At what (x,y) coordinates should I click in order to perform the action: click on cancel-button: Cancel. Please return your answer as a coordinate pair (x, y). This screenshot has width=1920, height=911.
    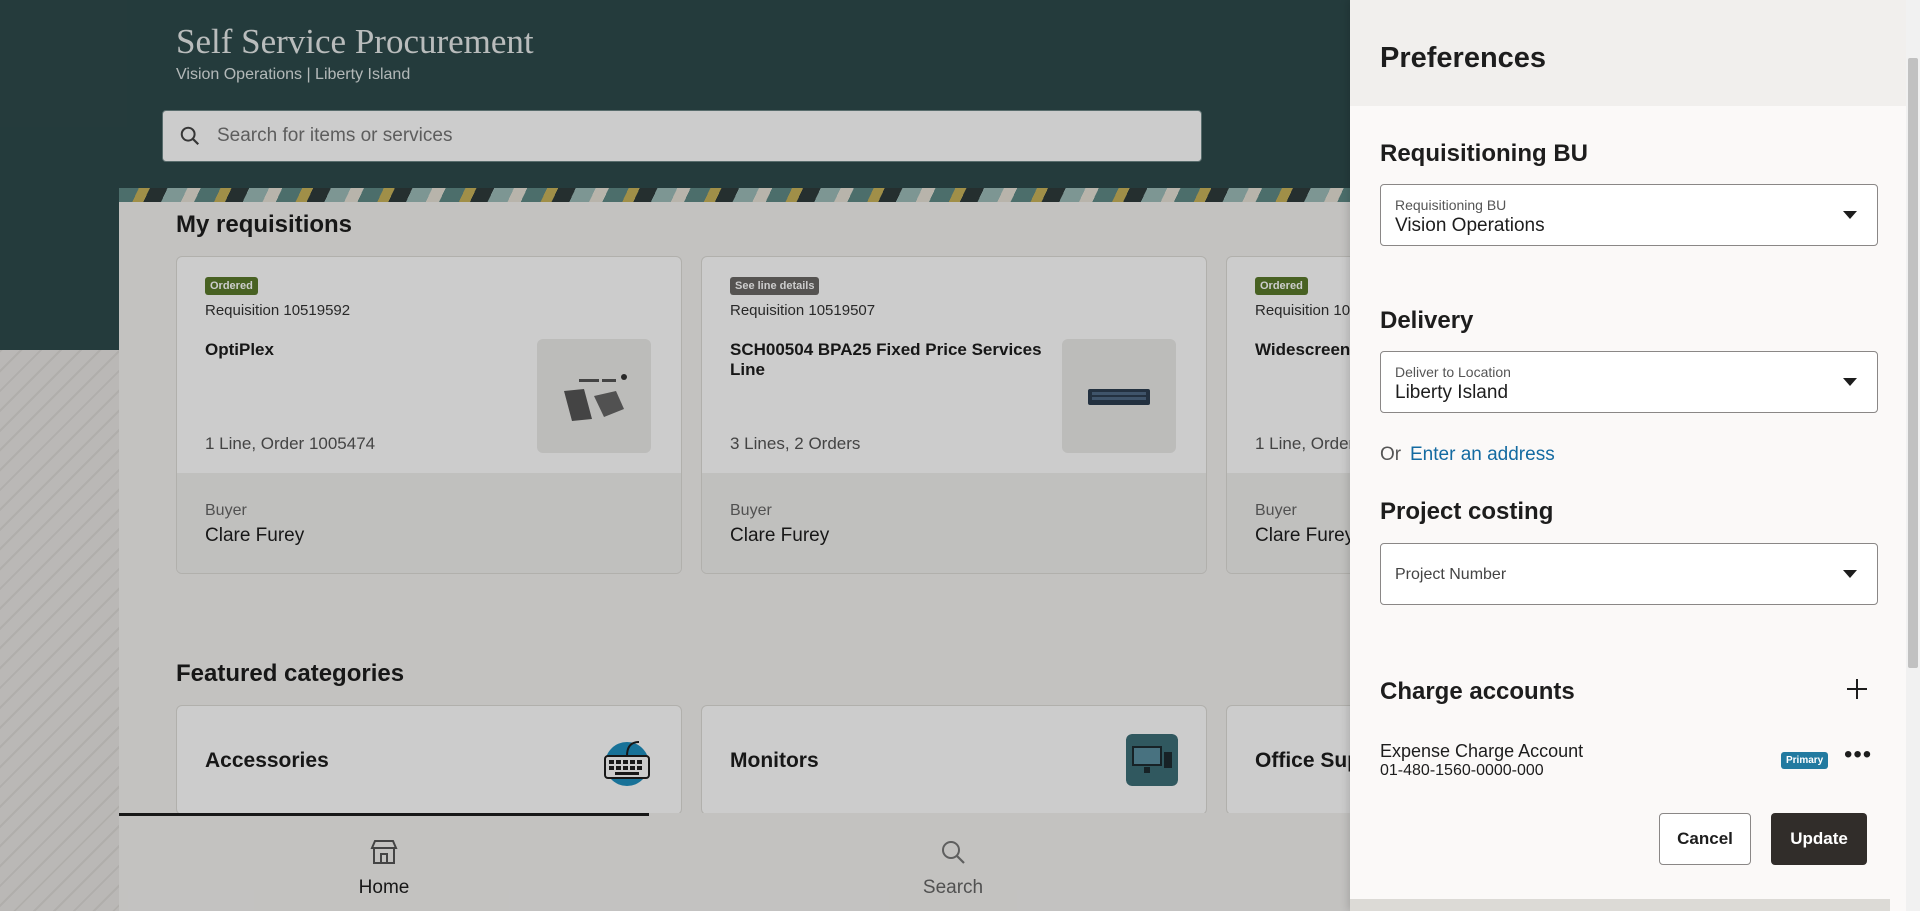
    Looking at the image, I should click on (1705, 839).